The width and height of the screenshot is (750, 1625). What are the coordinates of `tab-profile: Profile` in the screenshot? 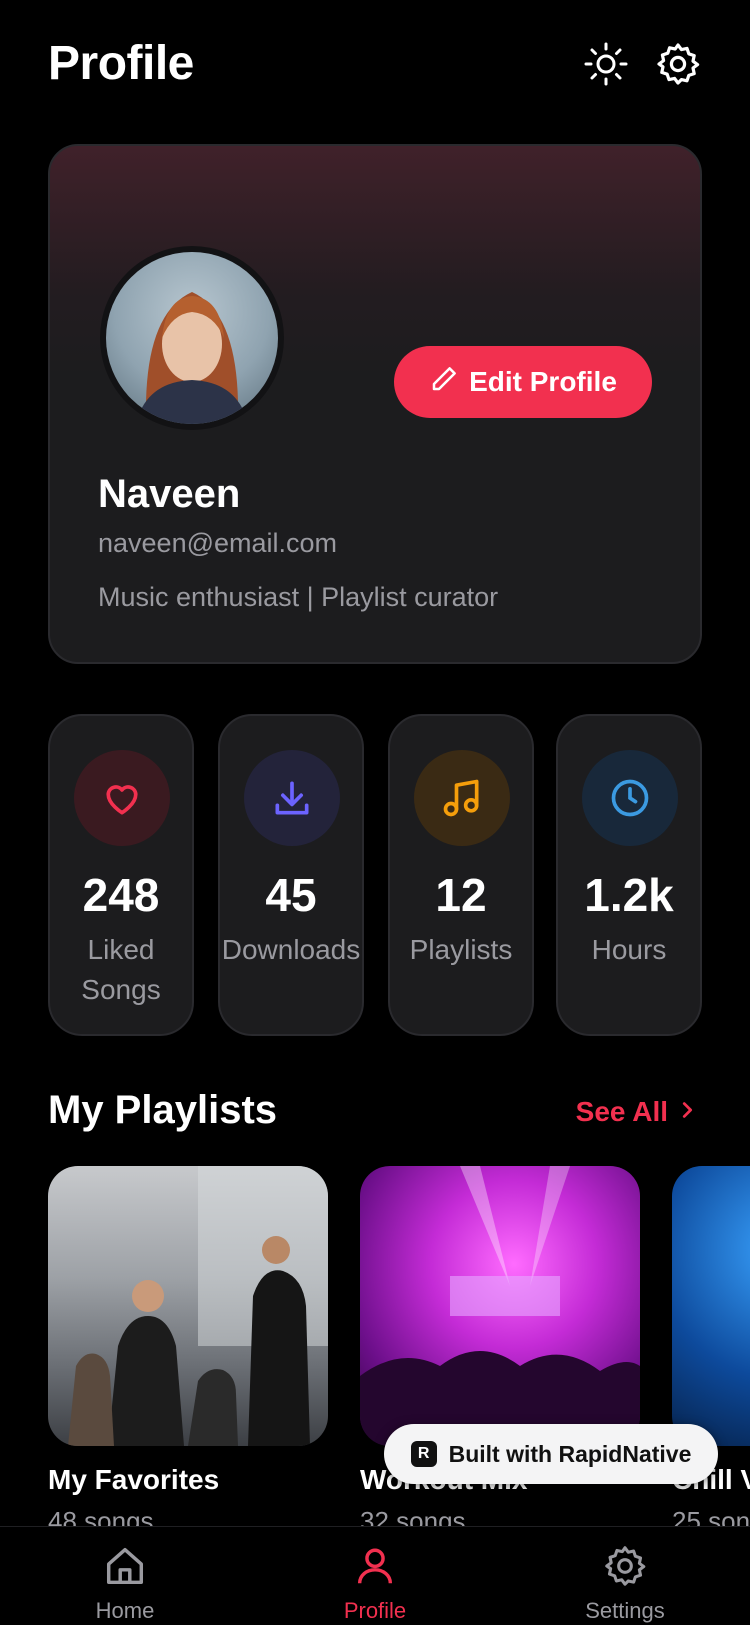 It's located at (375, 1583).